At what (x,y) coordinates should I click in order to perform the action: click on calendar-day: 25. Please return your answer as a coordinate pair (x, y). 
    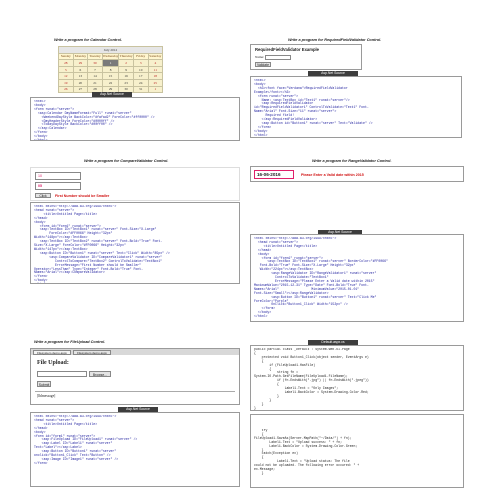
    Looking at the image, I should click on (155, 82).